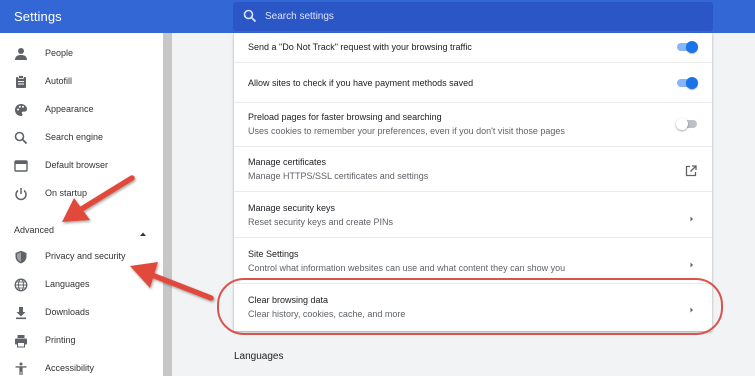  Describe the element at coordinates (273, 254) in the screenshot. I see `setting-title: Site Settings` at that location.